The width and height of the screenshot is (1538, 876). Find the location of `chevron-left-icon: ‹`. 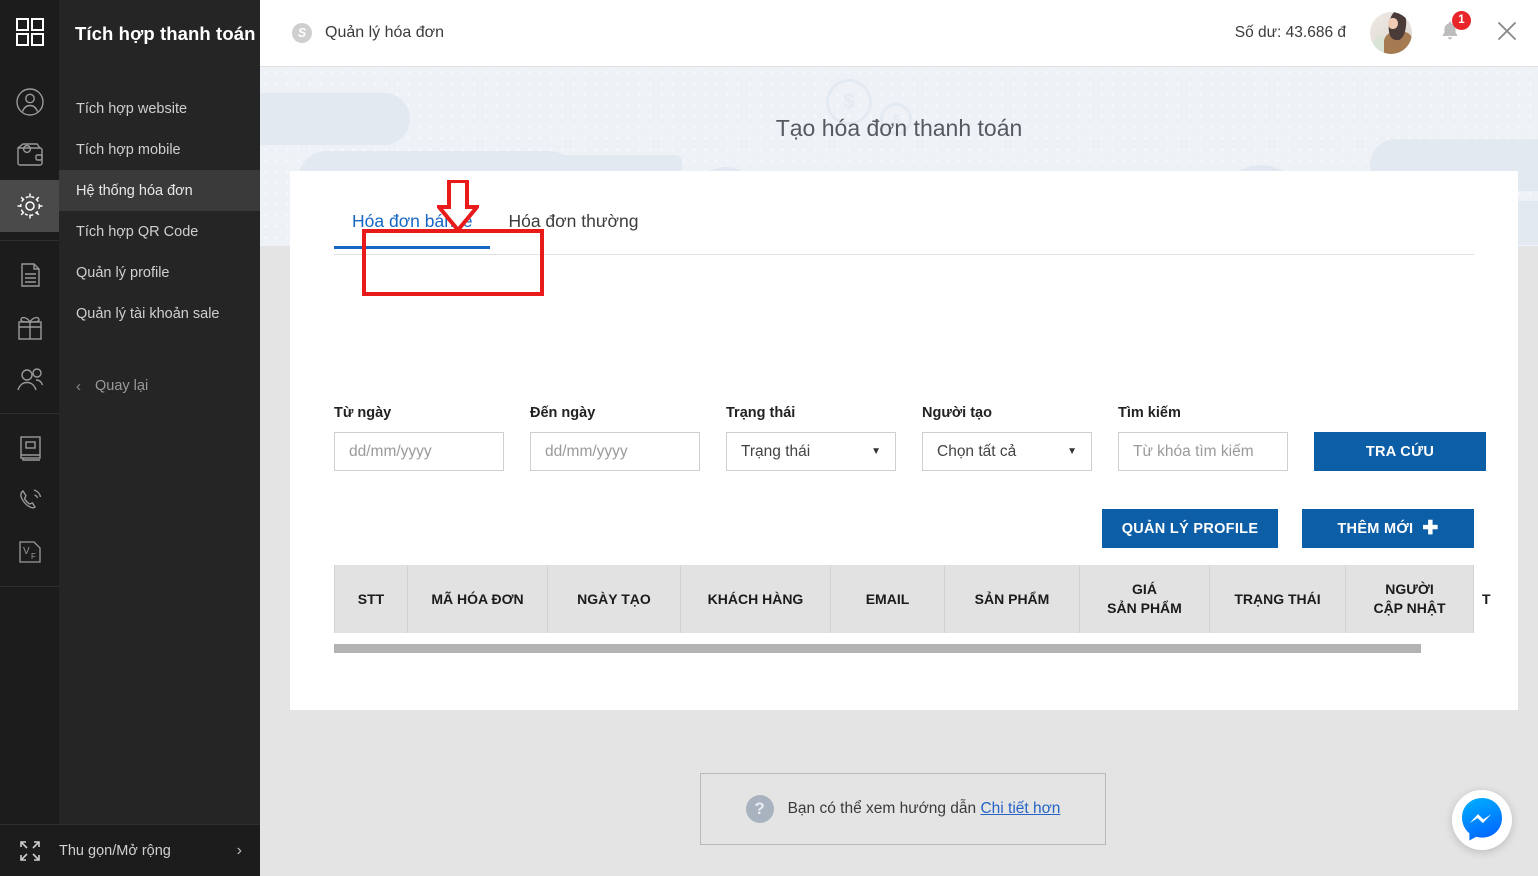

chevron-left-icon: ‹ is located at coordinates (78, 386).